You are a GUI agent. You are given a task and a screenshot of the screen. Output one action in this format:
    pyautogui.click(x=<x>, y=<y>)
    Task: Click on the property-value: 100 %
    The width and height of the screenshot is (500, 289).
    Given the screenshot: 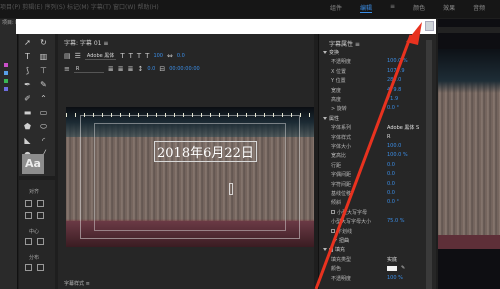 What is the action you would take?
    pyautogui.click(x=395, y=278)
    